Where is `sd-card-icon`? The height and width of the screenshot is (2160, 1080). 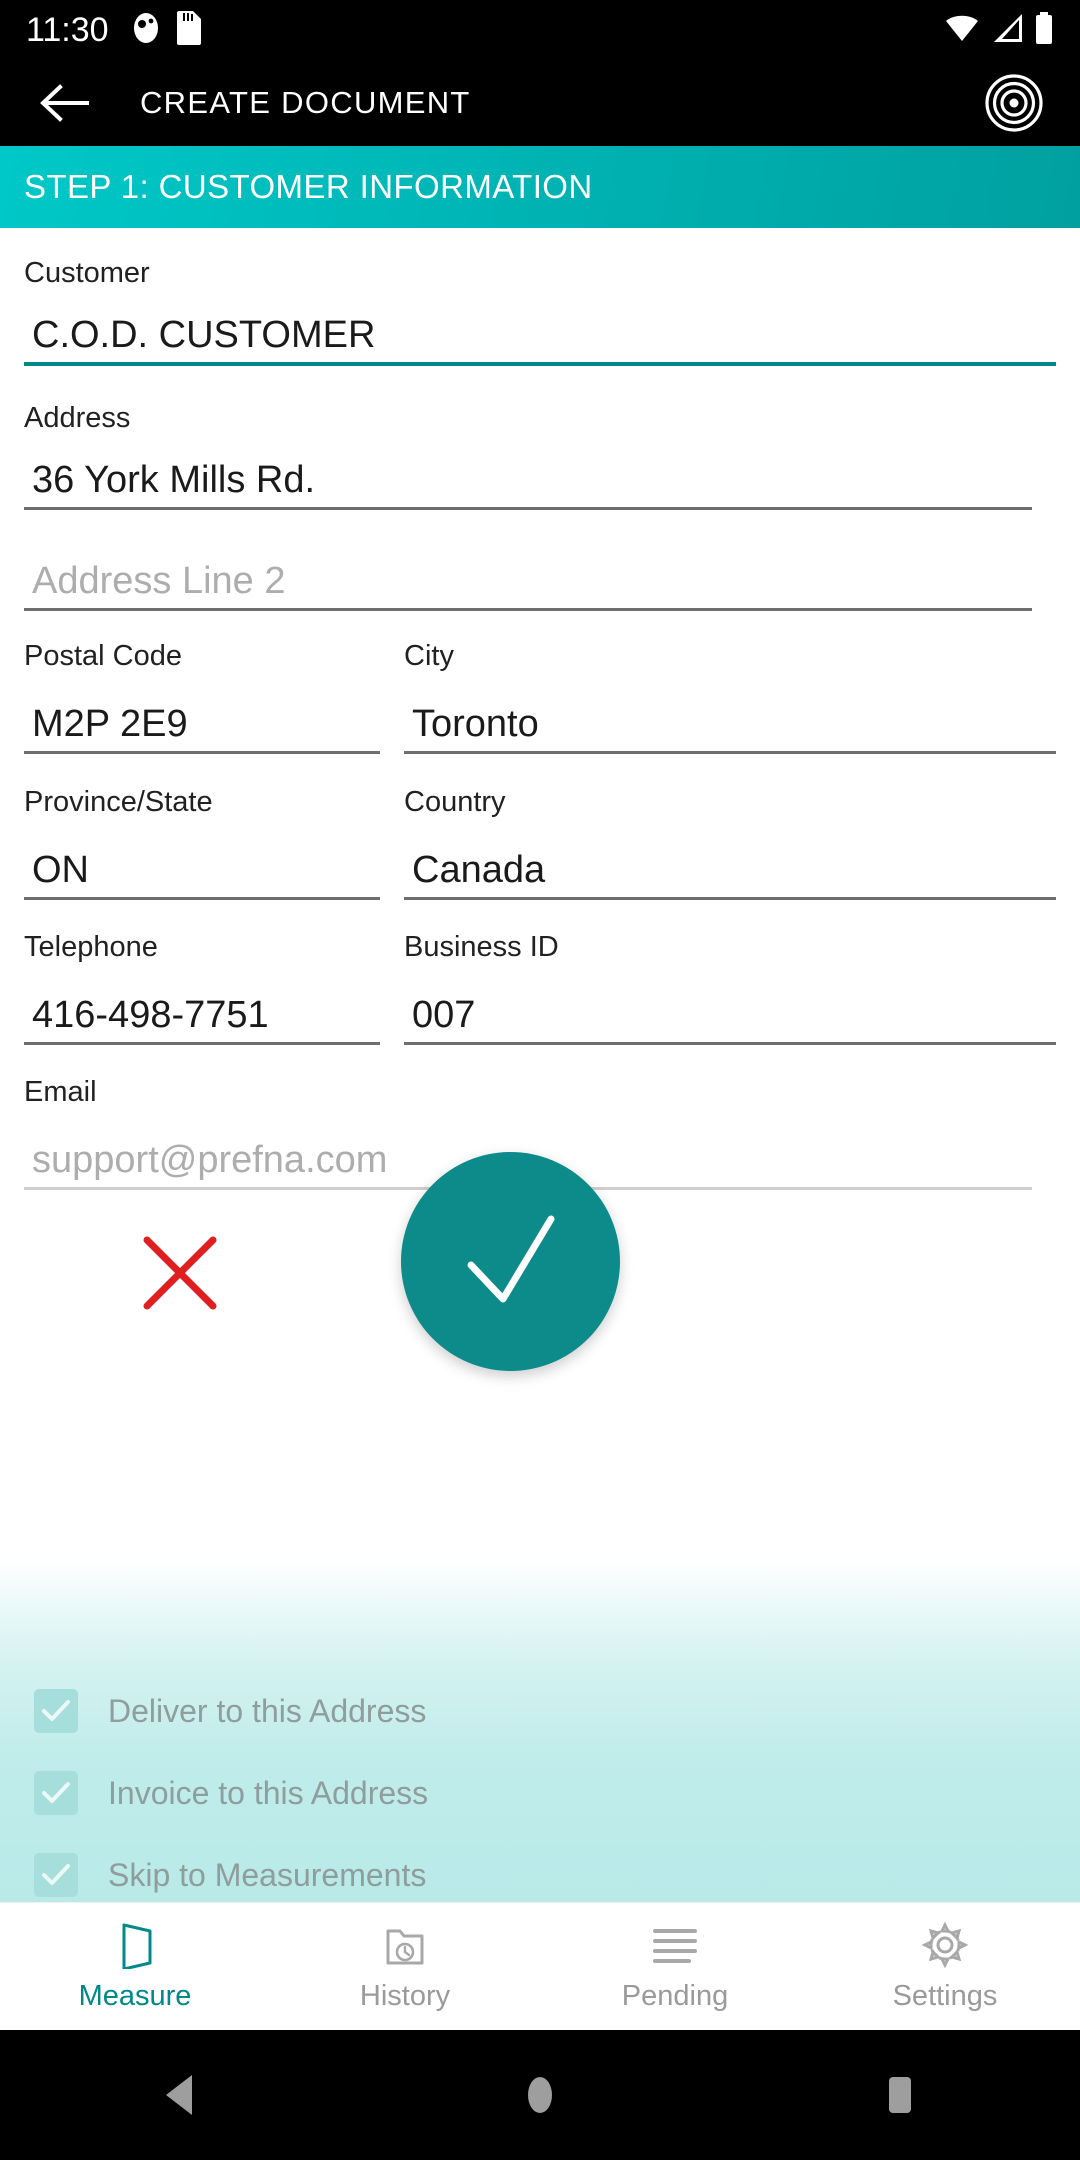
sd-card-icon is located at coordinates (188, 30).